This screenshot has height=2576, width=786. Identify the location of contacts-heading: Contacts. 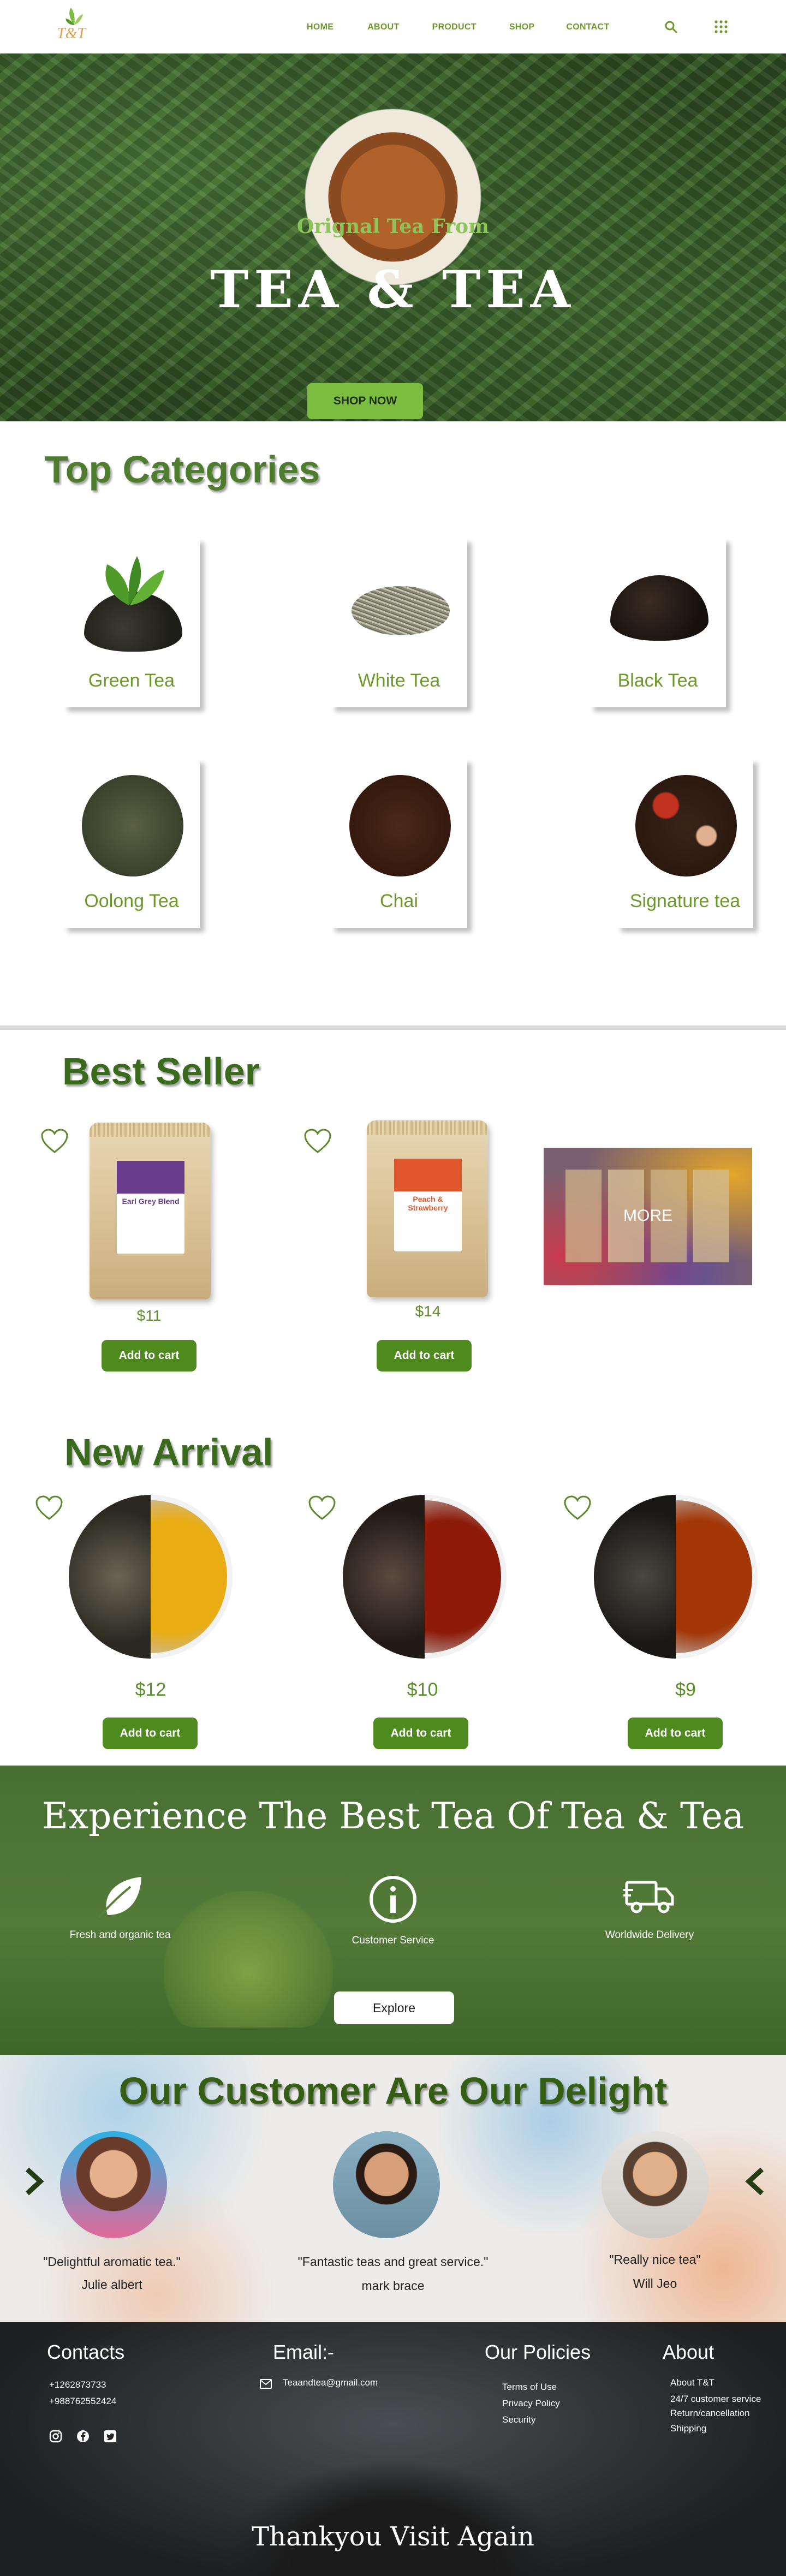
(86, 2352).